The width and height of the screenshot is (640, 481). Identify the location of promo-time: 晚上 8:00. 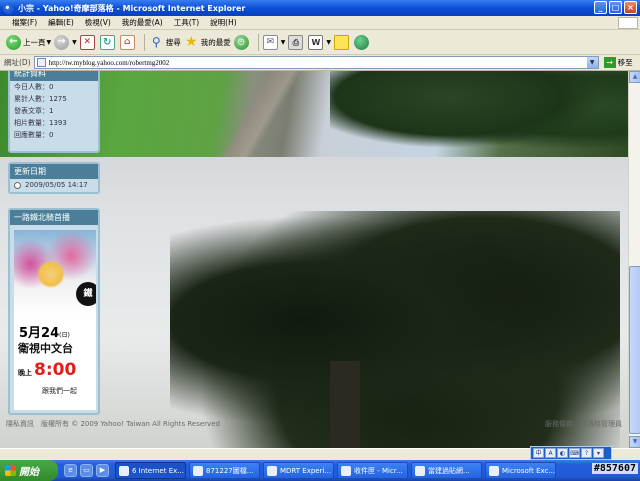
(47, 370).